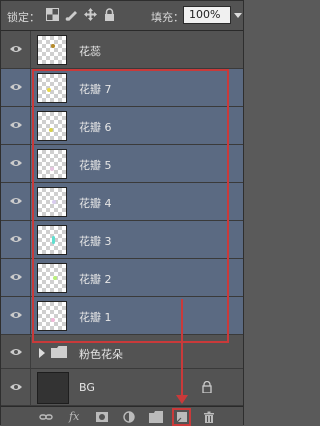 This screenshot has height=426, width=320. Describe the element at coordinates (129, 417) in the screenshot. I see `adjustment-layer-icon` at that location.